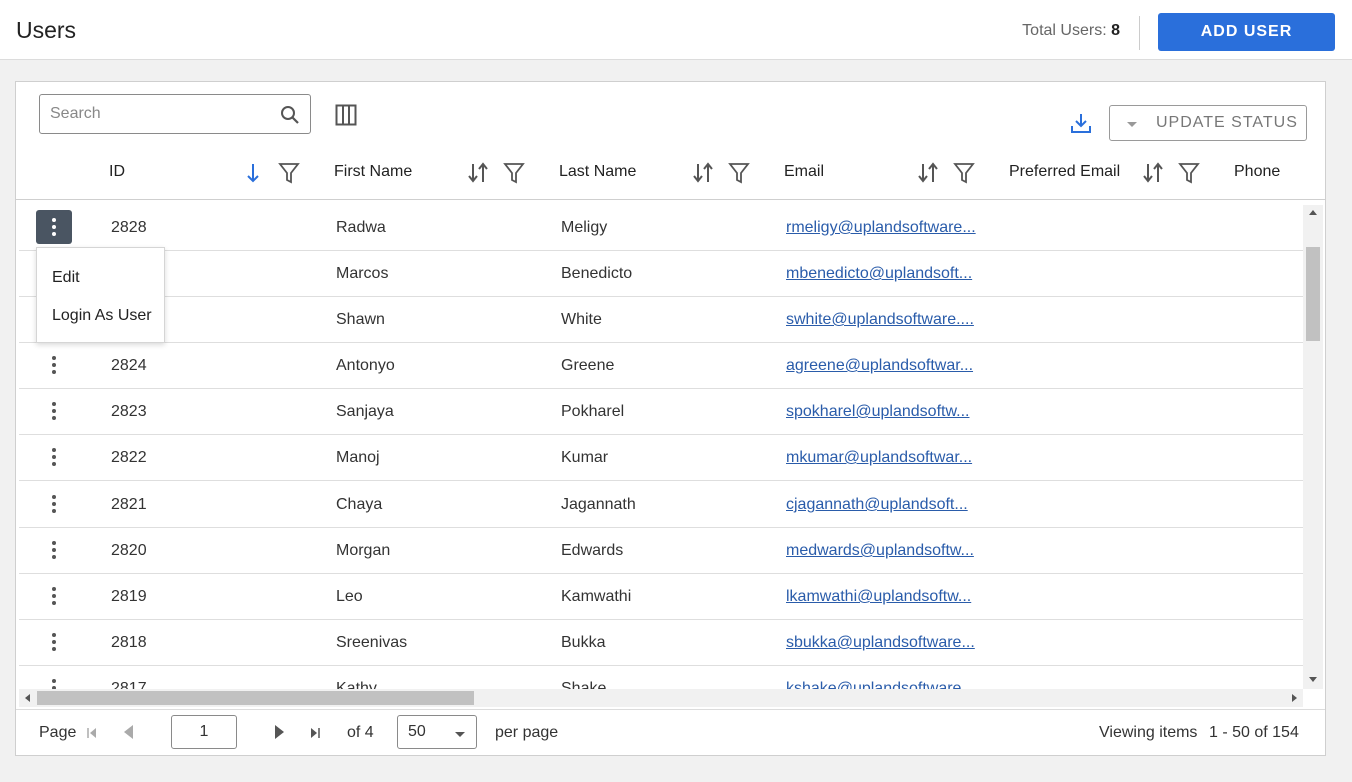 The height and width of the screenshot is (782, 1352). What do you see at coordinates (255, 698) in the screenshot?
I see `horizontal-scroll-thumb` at bounding box center [255, 698].